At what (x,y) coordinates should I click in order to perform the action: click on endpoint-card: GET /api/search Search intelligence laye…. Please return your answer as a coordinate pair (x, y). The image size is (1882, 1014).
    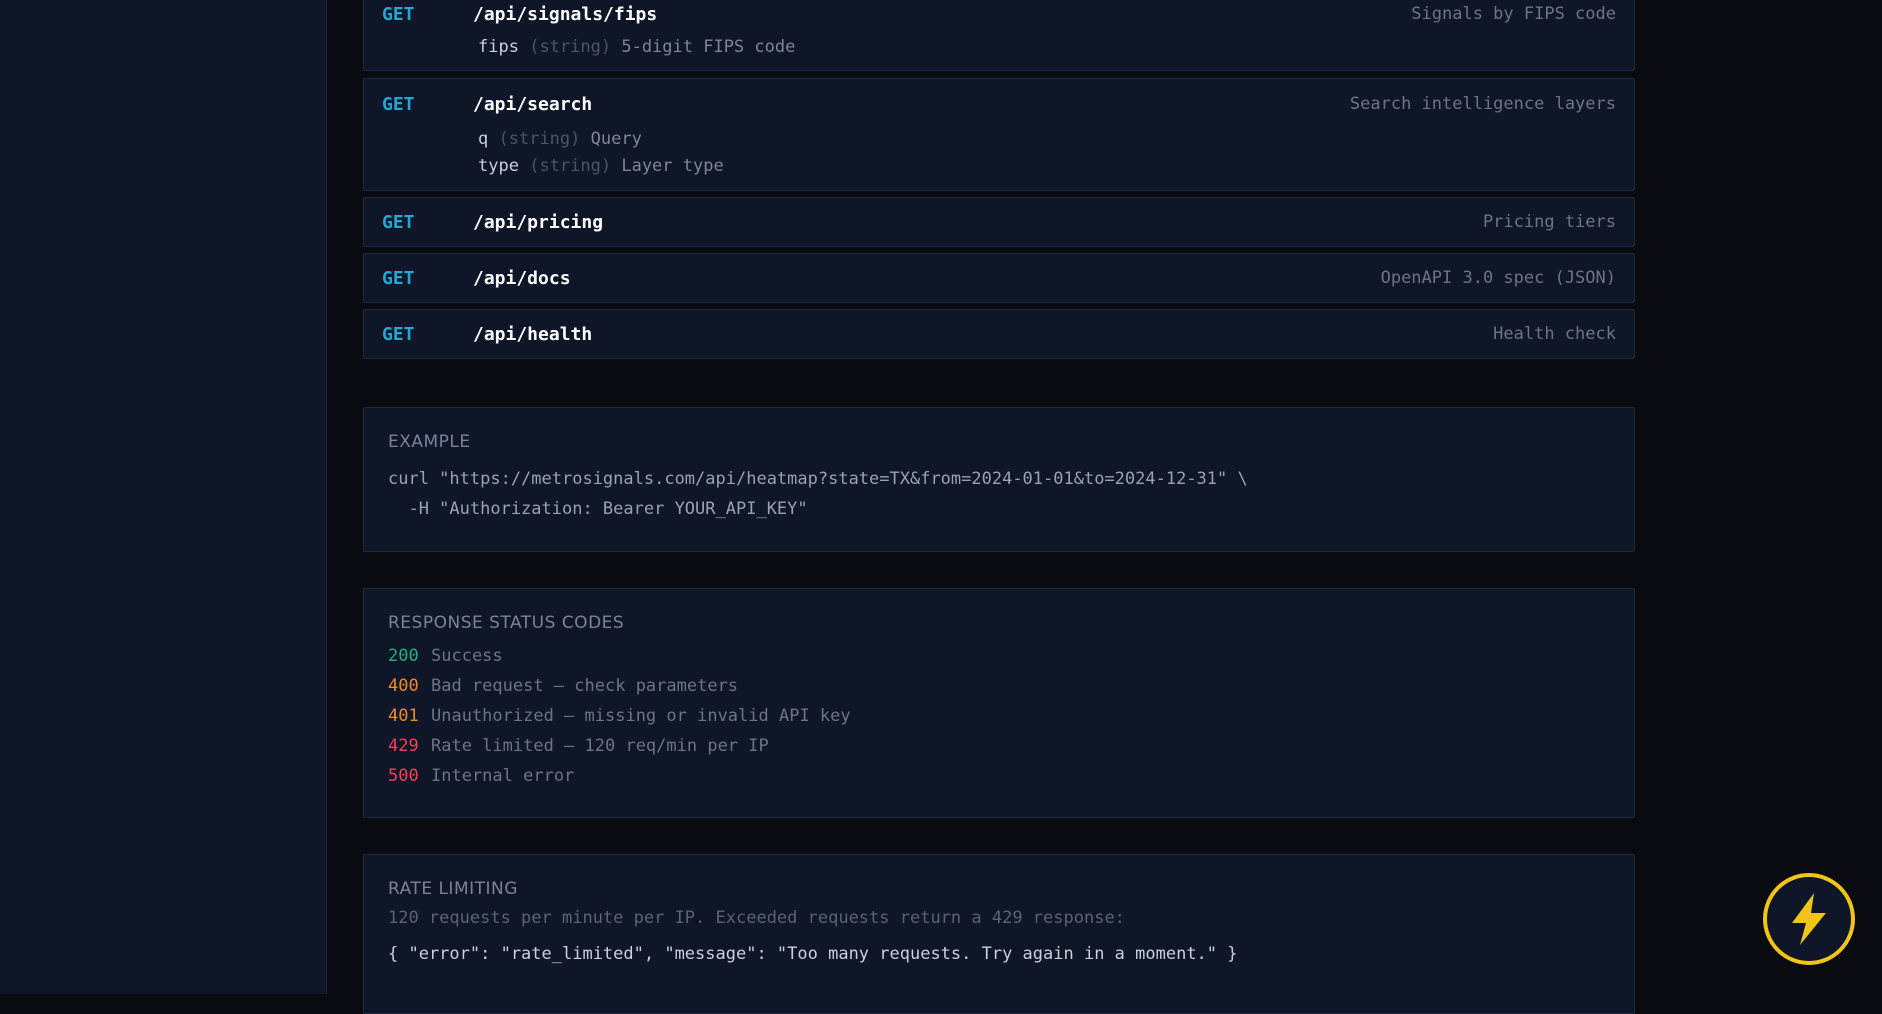
    Looking at the image, I should click on (999, 134).